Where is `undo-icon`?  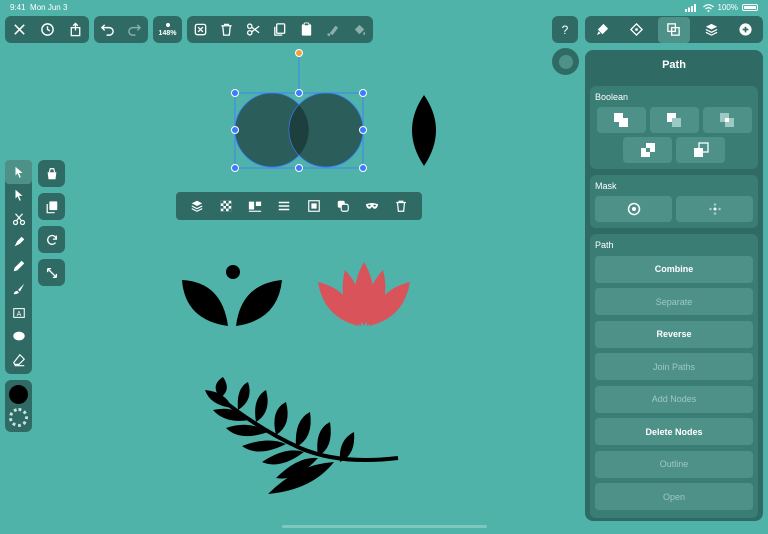 undo-icon is located at coordinates (108, 30).